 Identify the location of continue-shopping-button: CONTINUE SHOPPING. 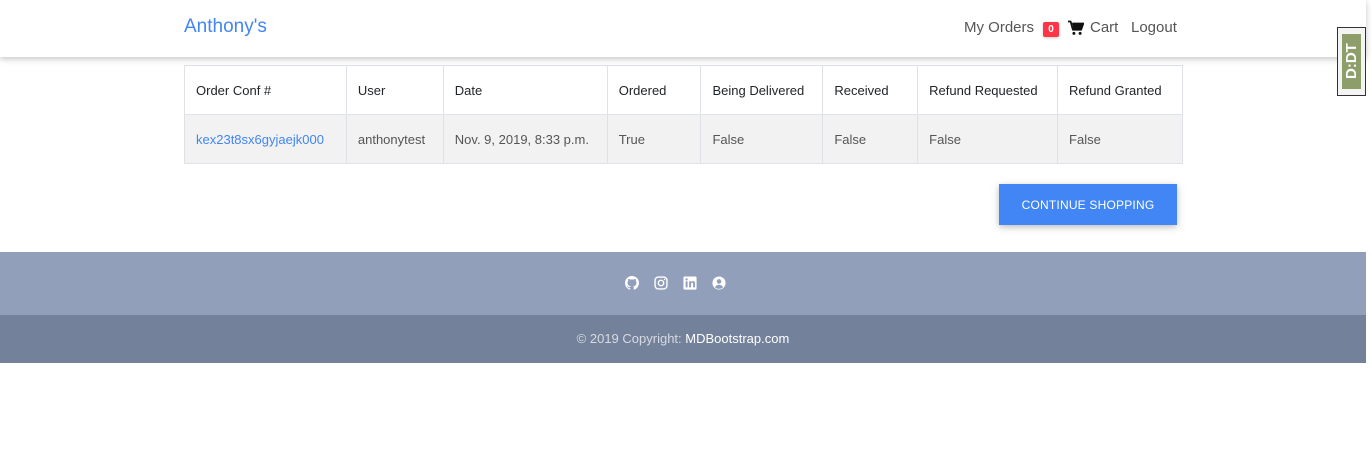
(1088, 204).